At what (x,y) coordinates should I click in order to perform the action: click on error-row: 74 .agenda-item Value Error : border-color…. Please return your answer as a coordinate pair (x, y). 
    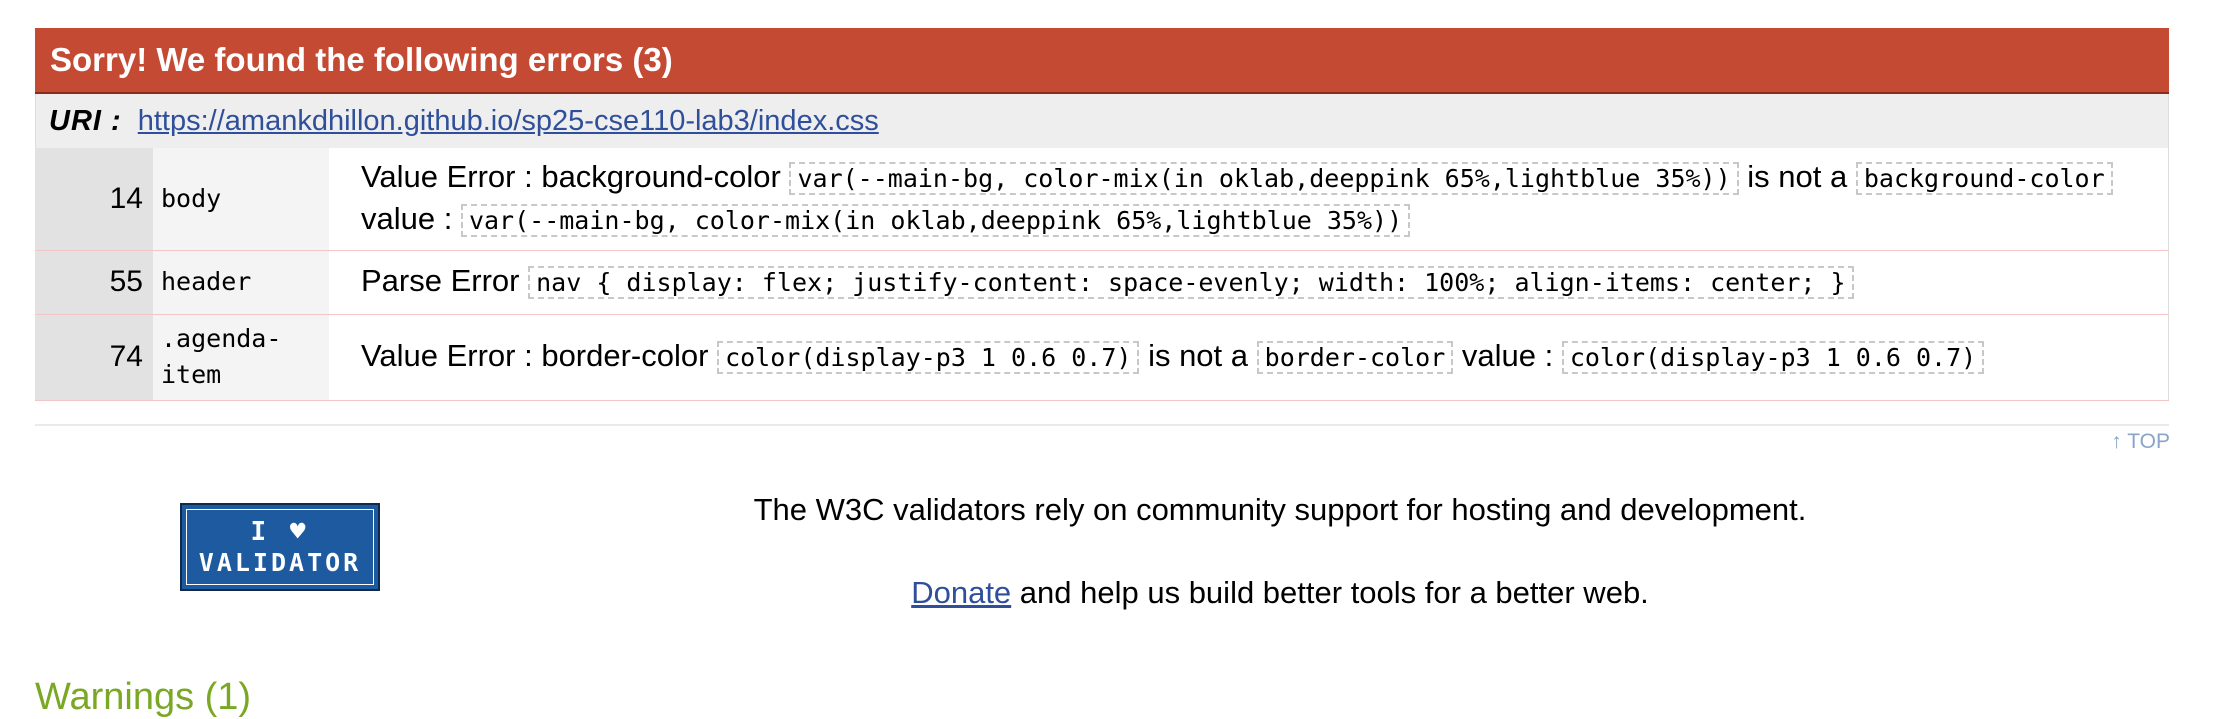
    Looking at the image, I should click on (1102, 357).